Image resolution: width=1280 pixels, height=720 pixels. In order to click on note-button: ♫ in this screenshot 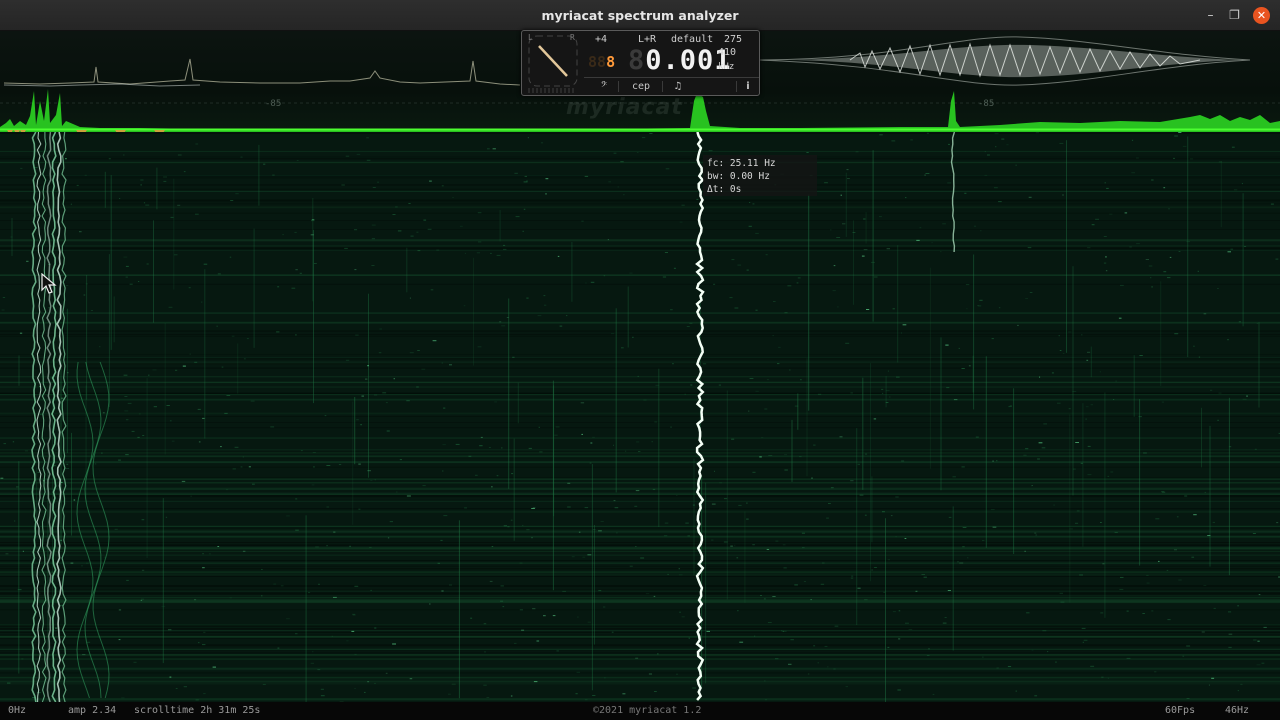, I will do `click(676, 86)`.